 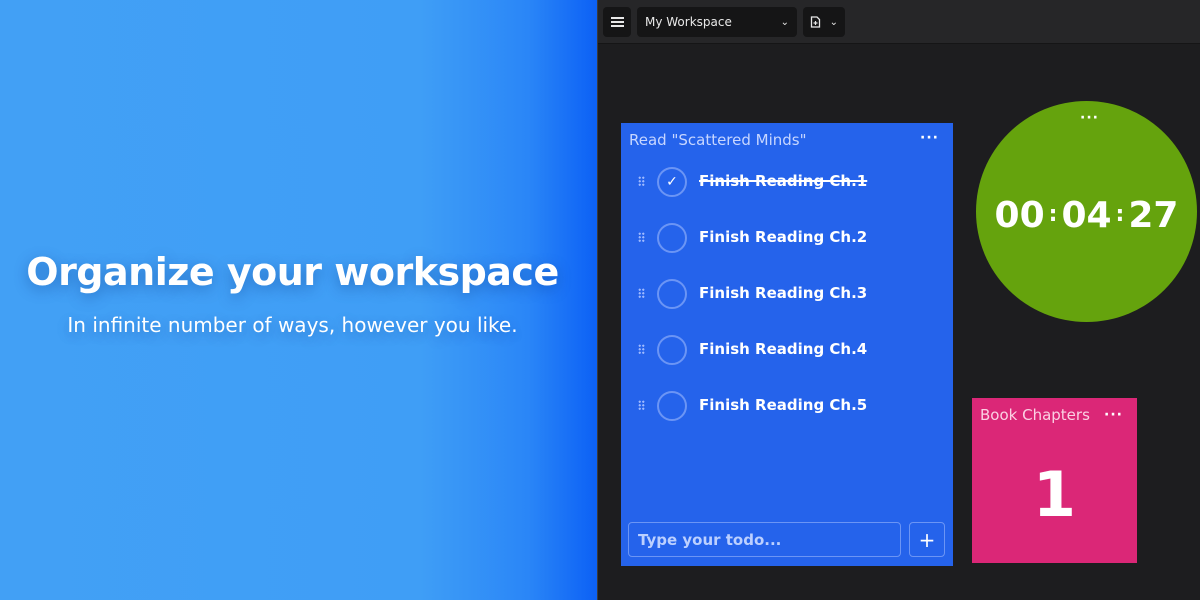 What do you see at coordinates (292, 272) in the screenshot?
I see `promo-title: Organize your workspace` at bounding box center [292, 272].